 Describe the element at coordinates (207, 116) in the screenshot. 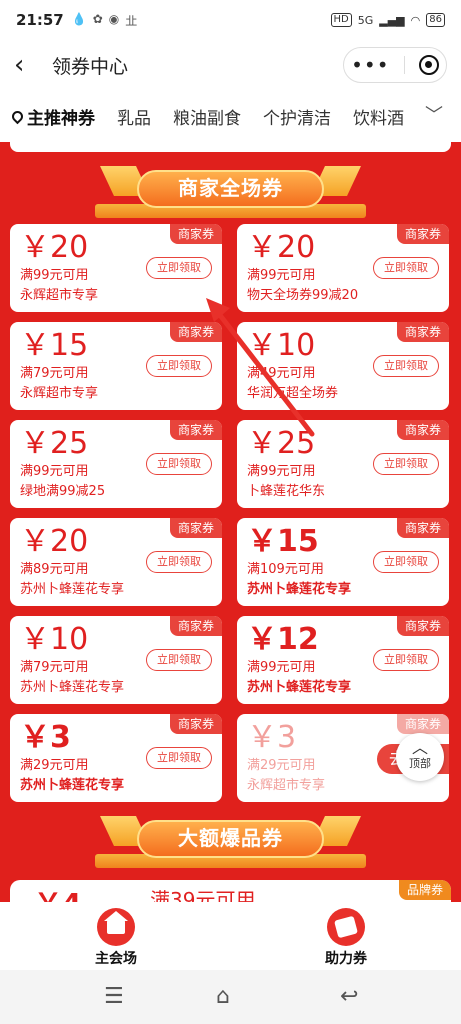

I see `tab-grain-oil: 粮油副食` at that location.